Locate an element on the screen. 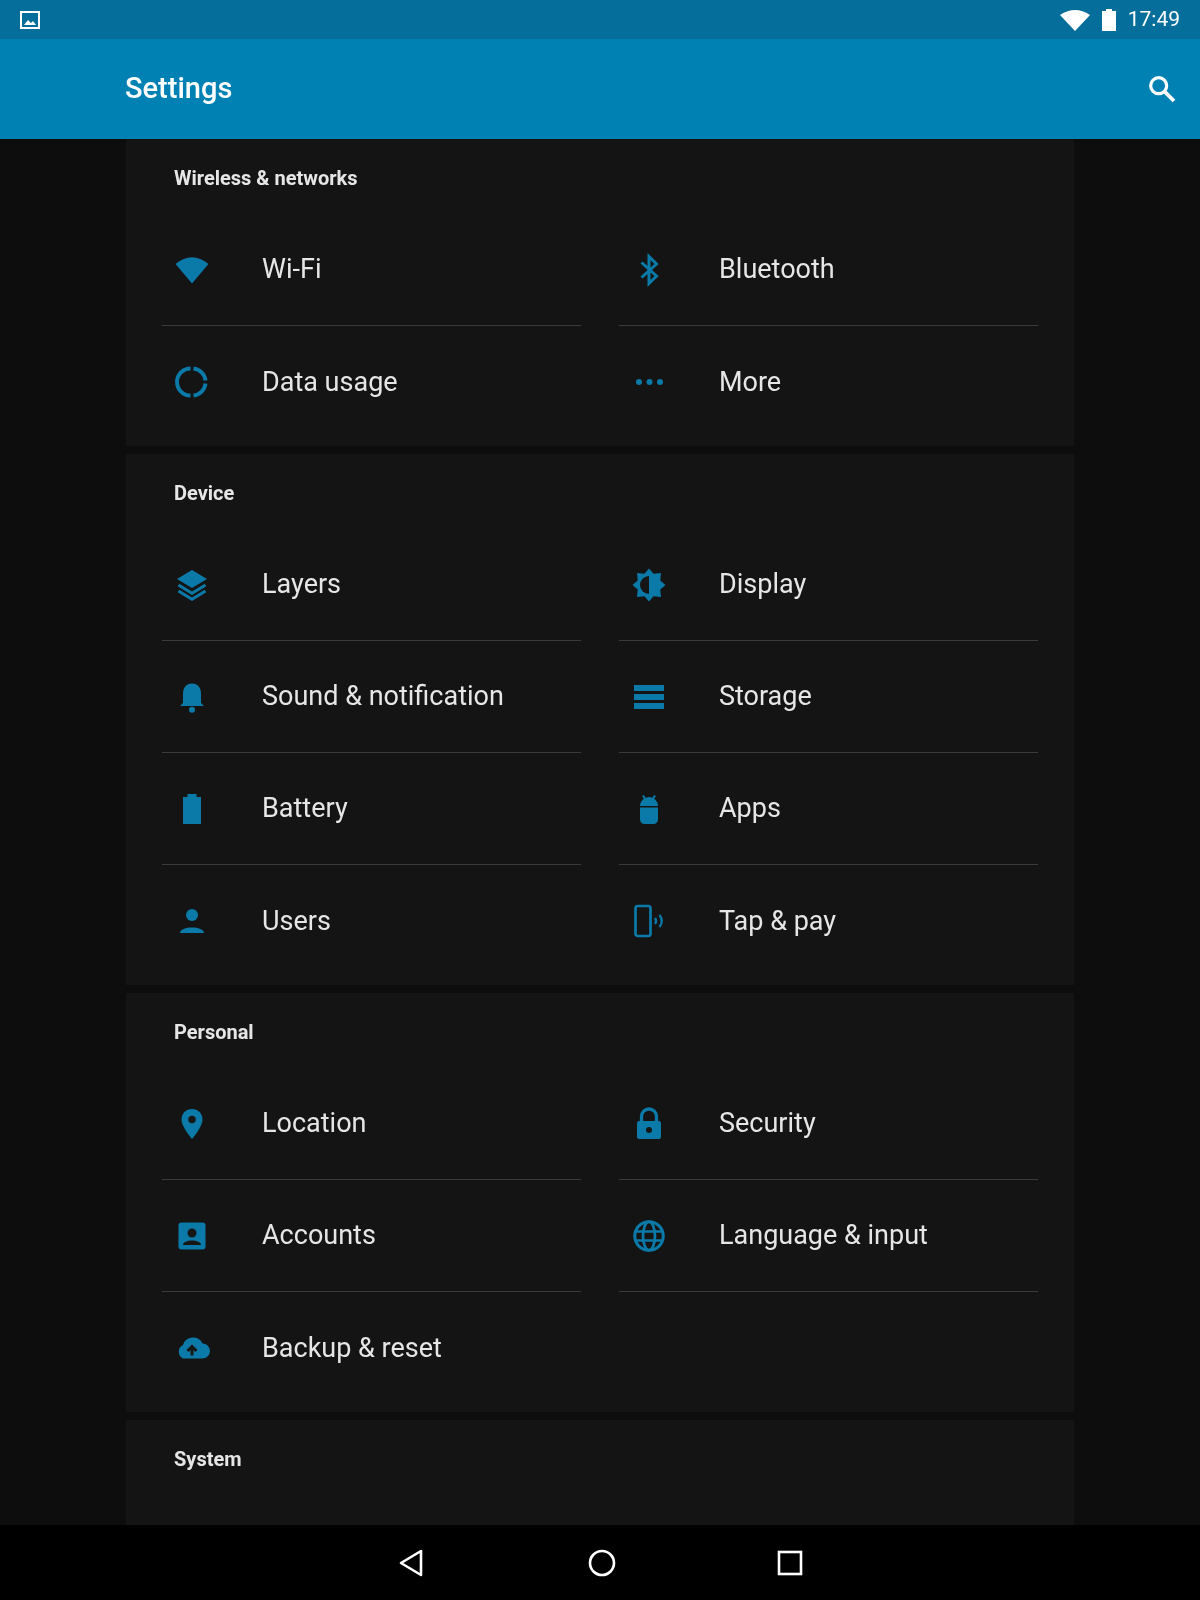 The image size is (1200, 1600). section-header: Personal is located at coordinates (214, 1032).